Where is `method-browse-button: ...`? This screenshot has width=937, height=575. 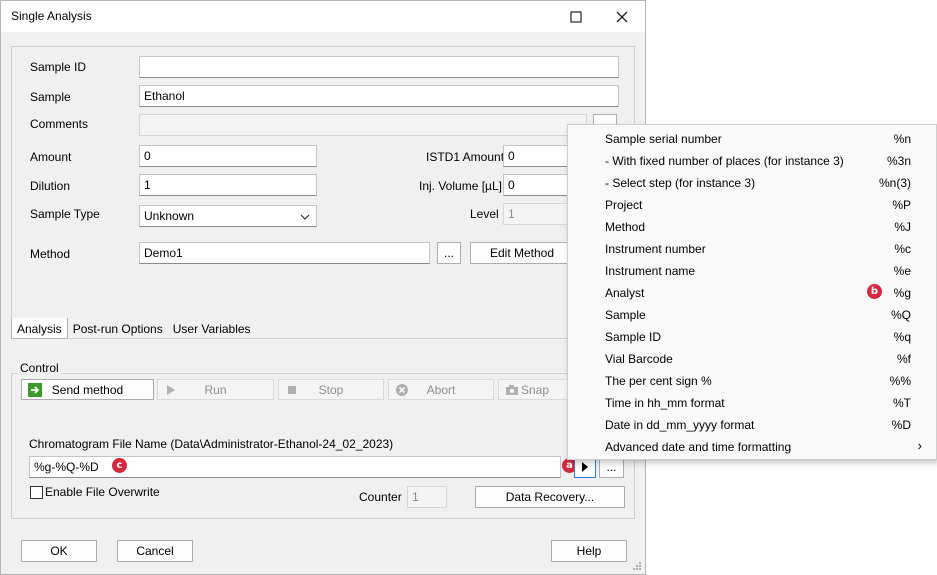 method-browse-button: ... is located at coordinates (449, 253).